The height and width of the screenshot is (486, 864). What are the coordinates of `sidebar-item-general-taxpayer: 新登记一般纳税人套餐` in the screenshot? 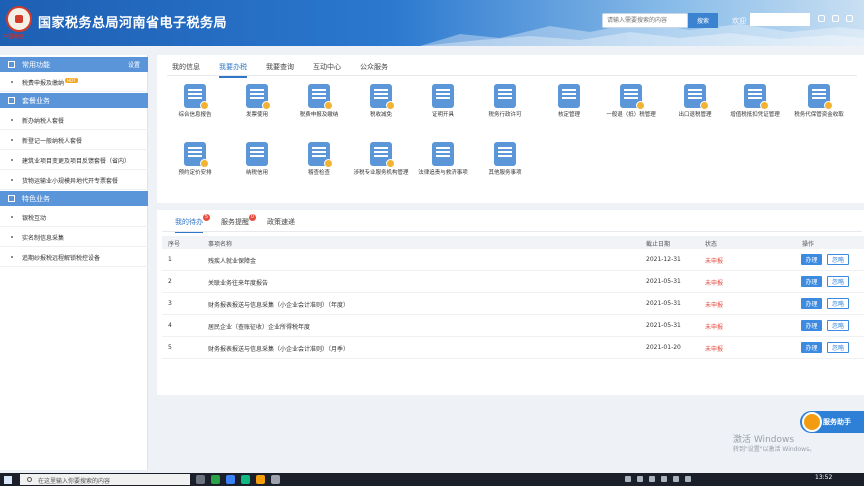 It's located at (74, 140).